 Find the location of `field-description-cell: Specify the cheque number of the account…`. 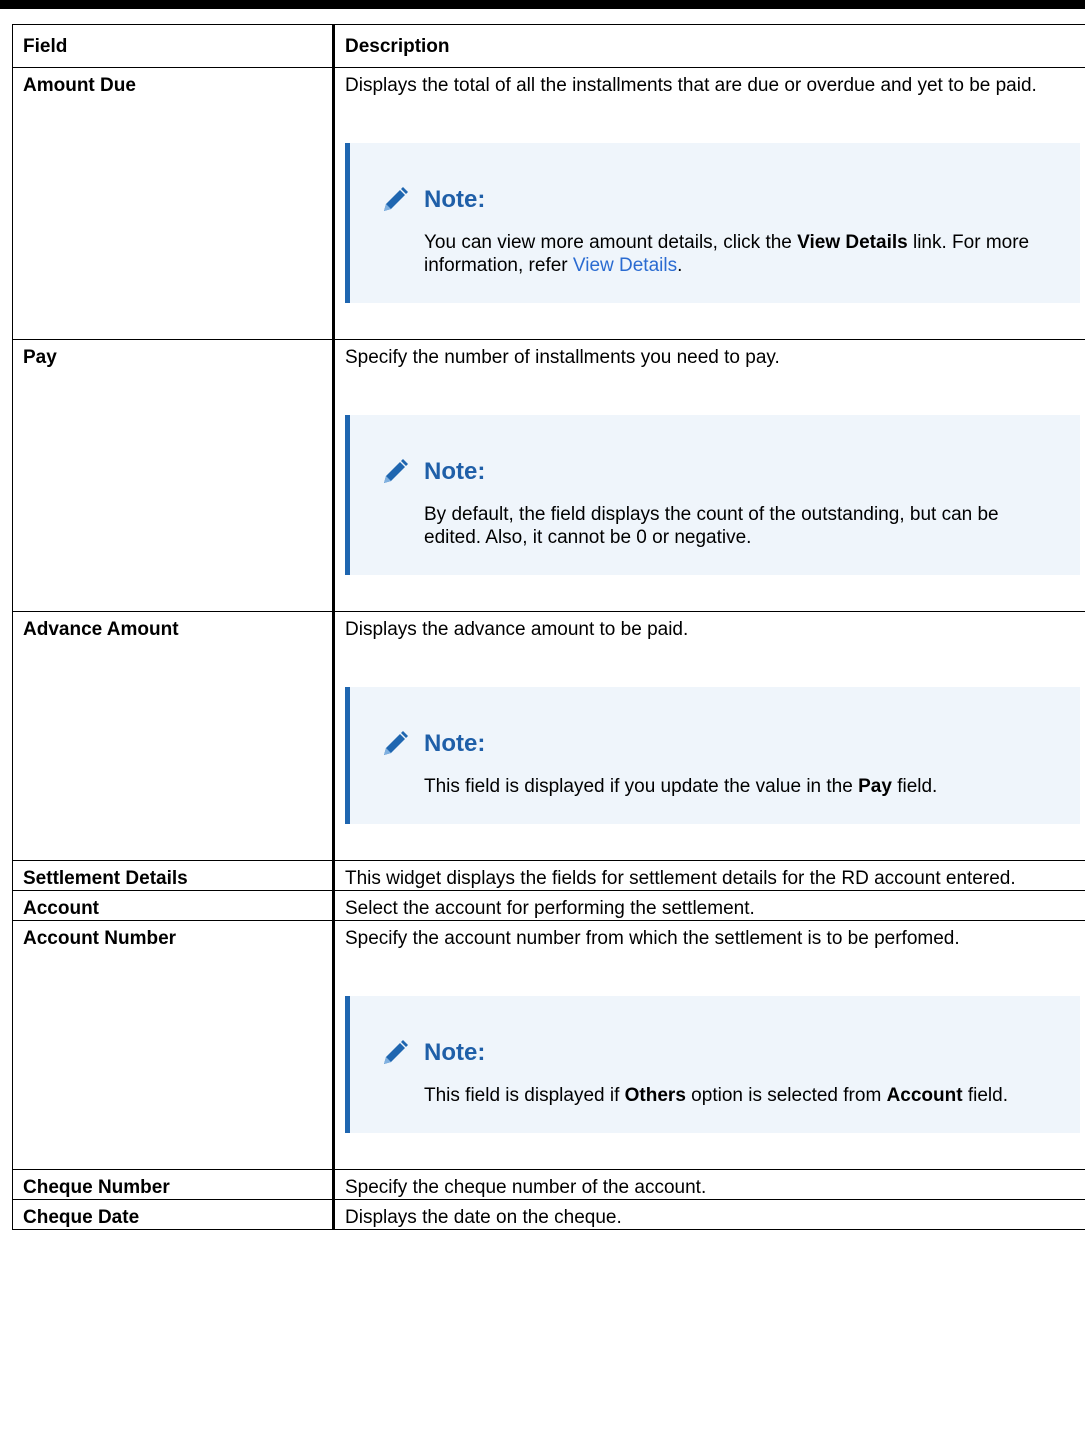

field-description-cell: Specify the cheque number of the account… is located at coordinates (709, 1184).